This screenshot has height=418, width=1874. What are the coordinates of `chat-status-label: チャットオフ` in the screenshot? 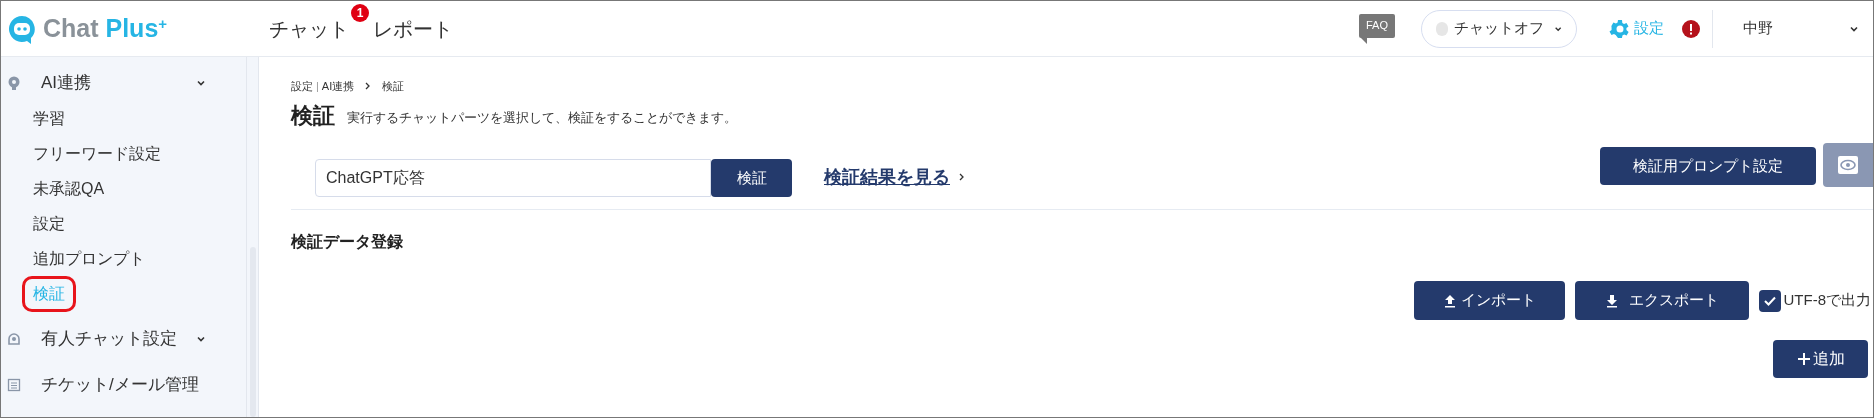 It's located at (1498, 28).